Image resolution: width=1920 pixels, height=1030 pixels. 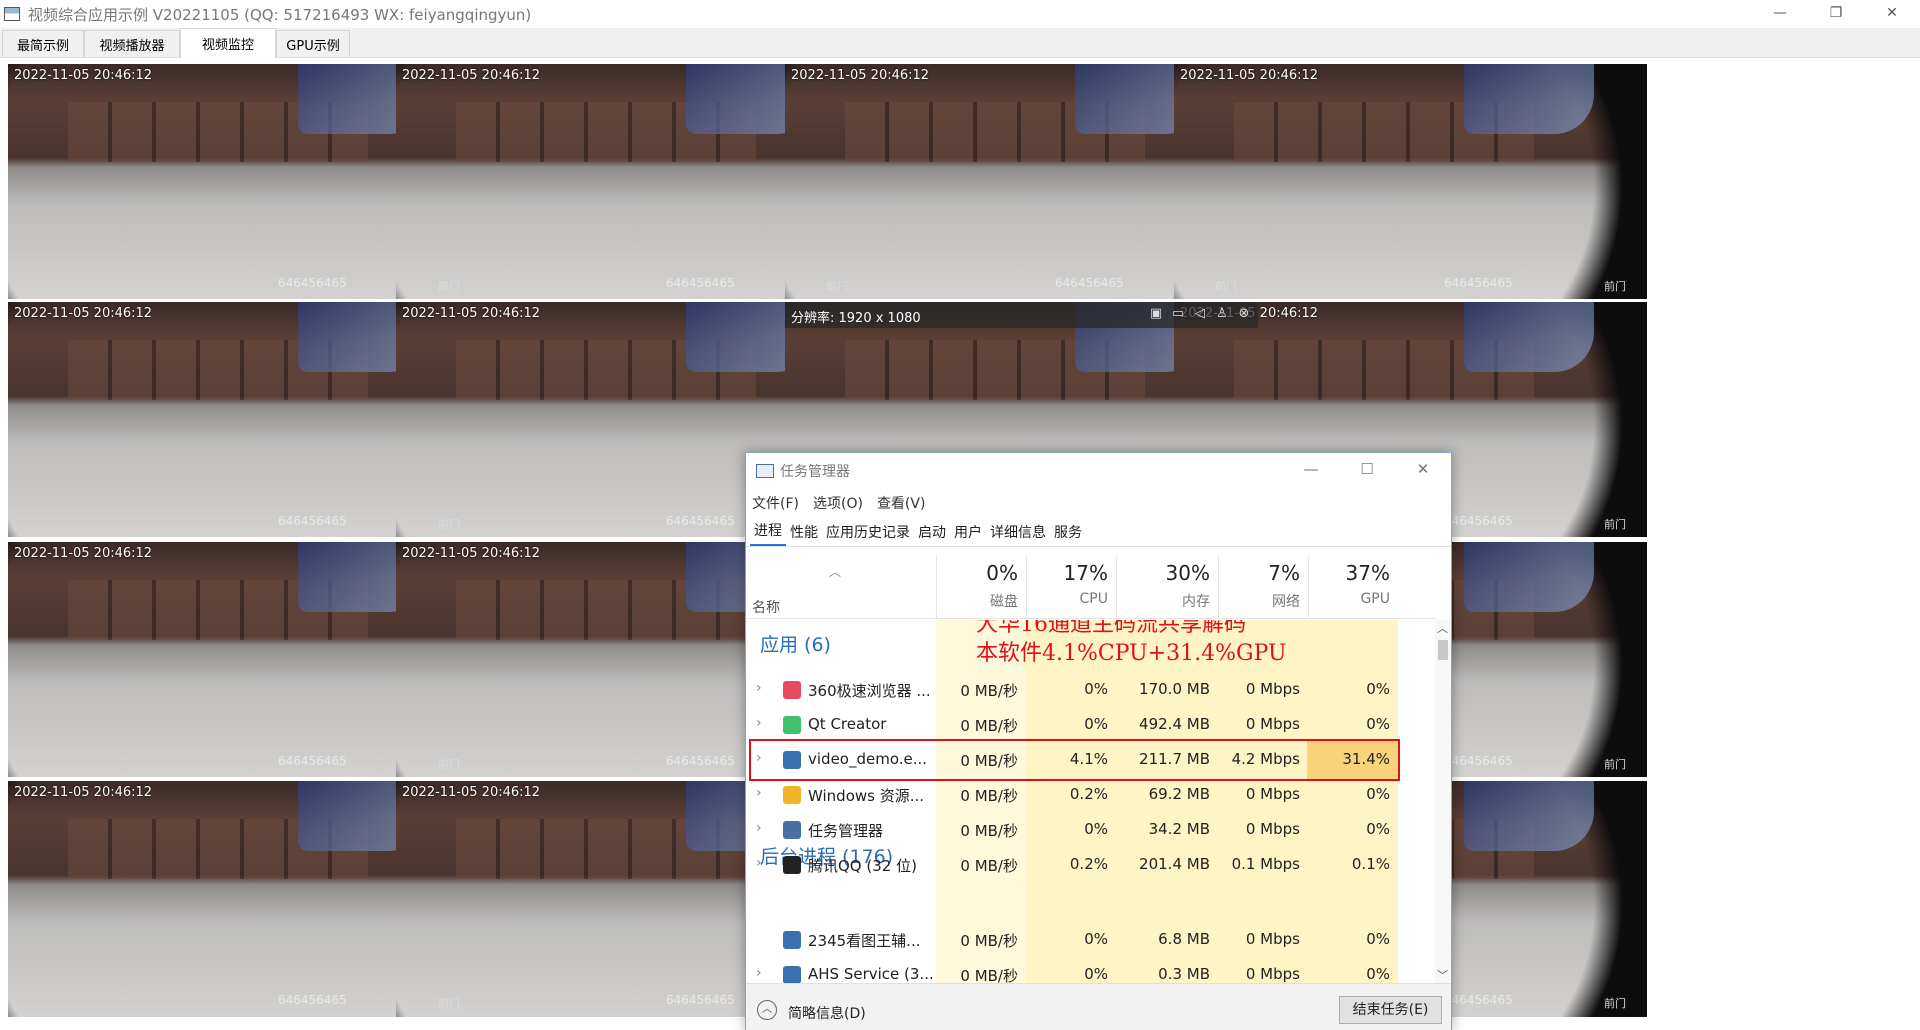 What do you see at coordinates (932, 534) in the screenshot?
I see `tab-startup: 启动` at bounding box center [932, 534].